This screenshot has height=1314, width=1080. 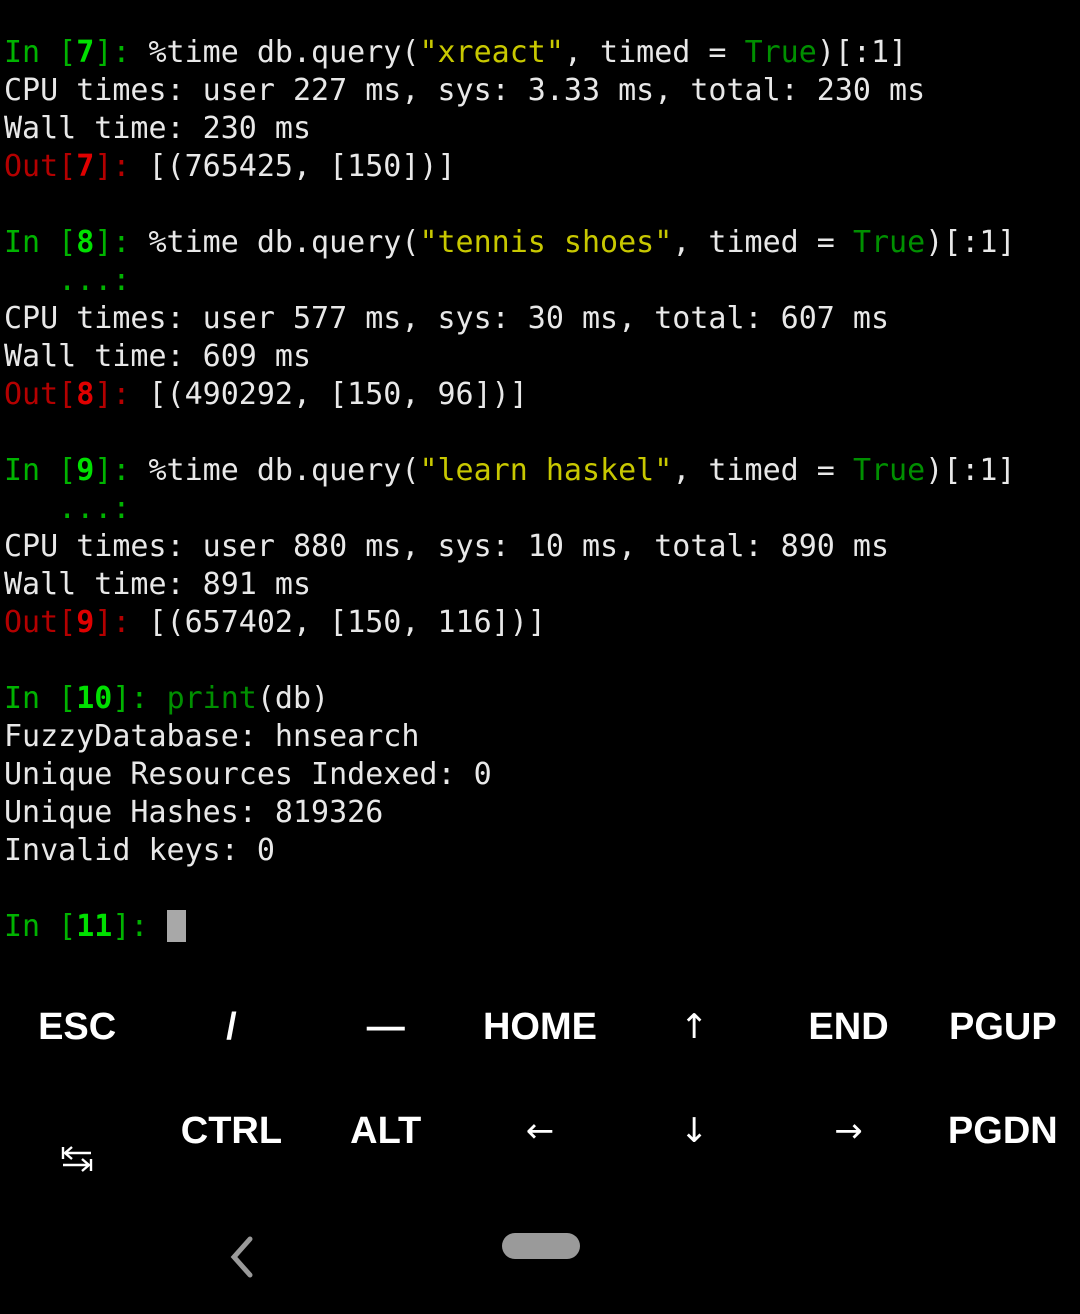 What do you see at coordinates (1003, 1131) in the screenshot?
I see `key-pgdn: PGDN` at bounding box center [1003, 1131].